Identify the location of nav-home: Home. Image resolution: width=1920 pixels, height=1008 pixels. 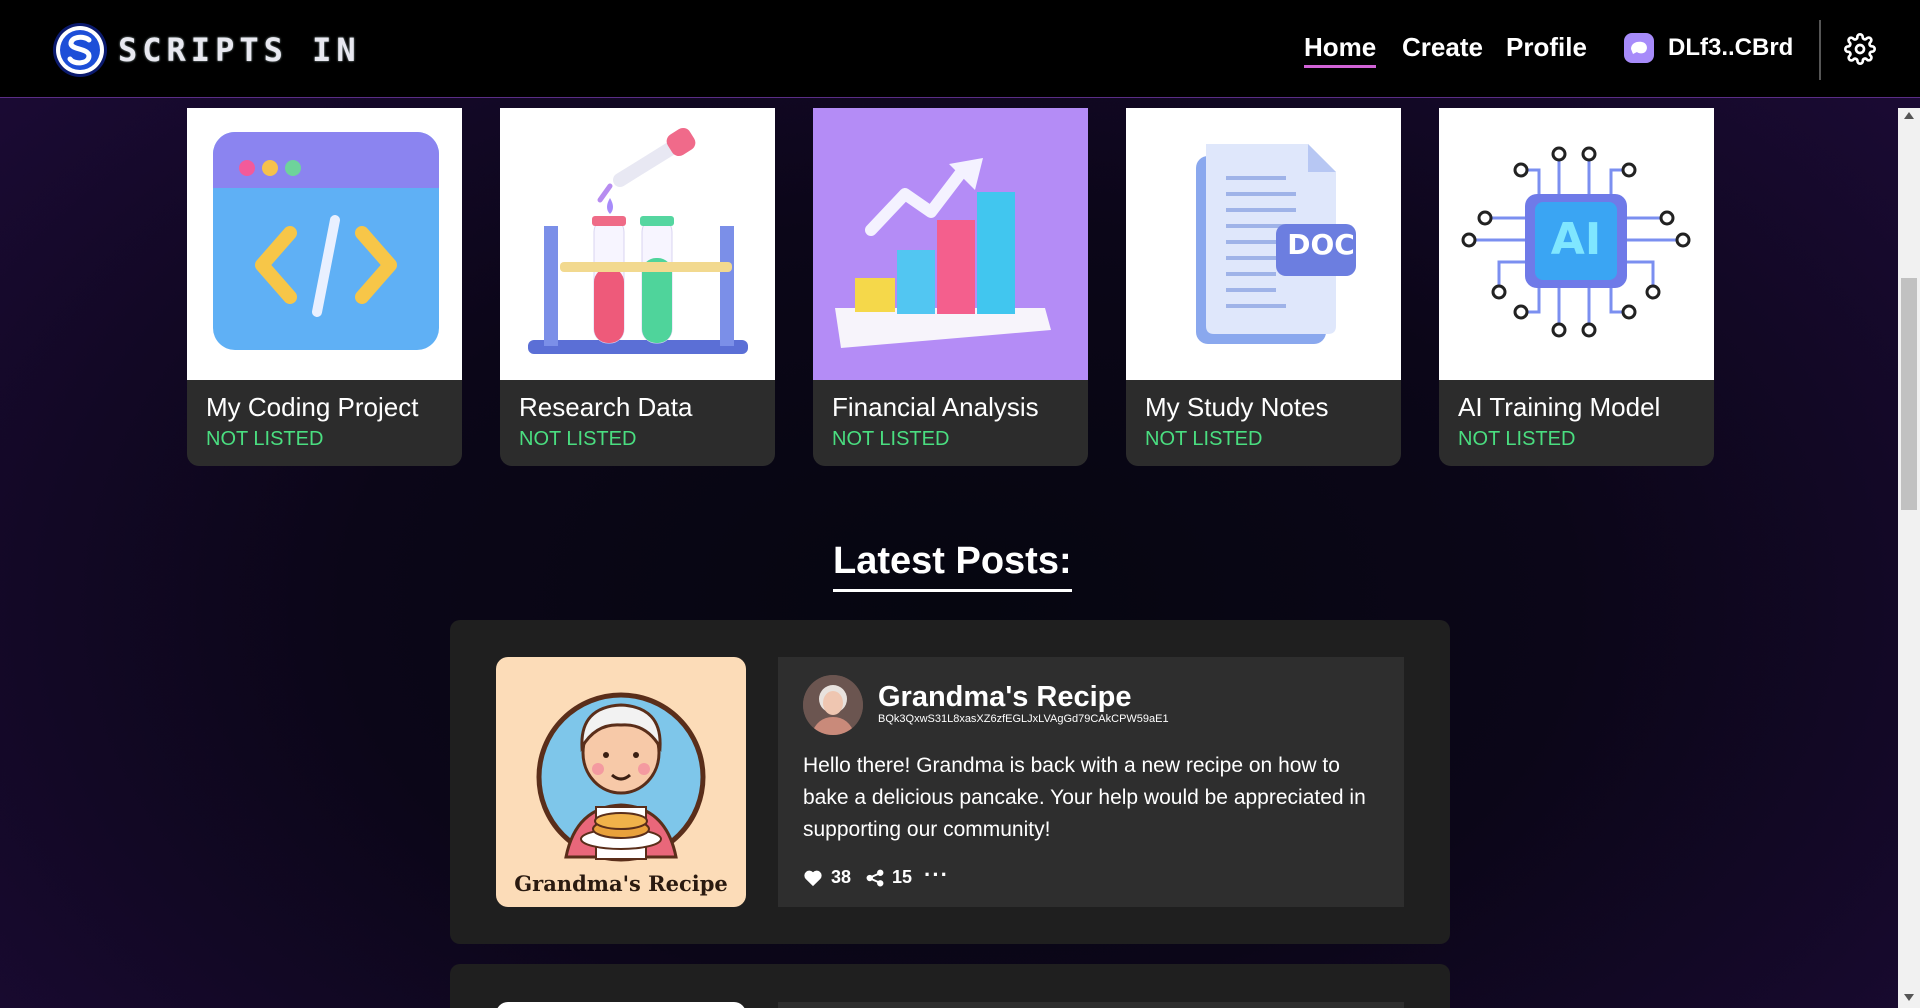
(1340, 50).